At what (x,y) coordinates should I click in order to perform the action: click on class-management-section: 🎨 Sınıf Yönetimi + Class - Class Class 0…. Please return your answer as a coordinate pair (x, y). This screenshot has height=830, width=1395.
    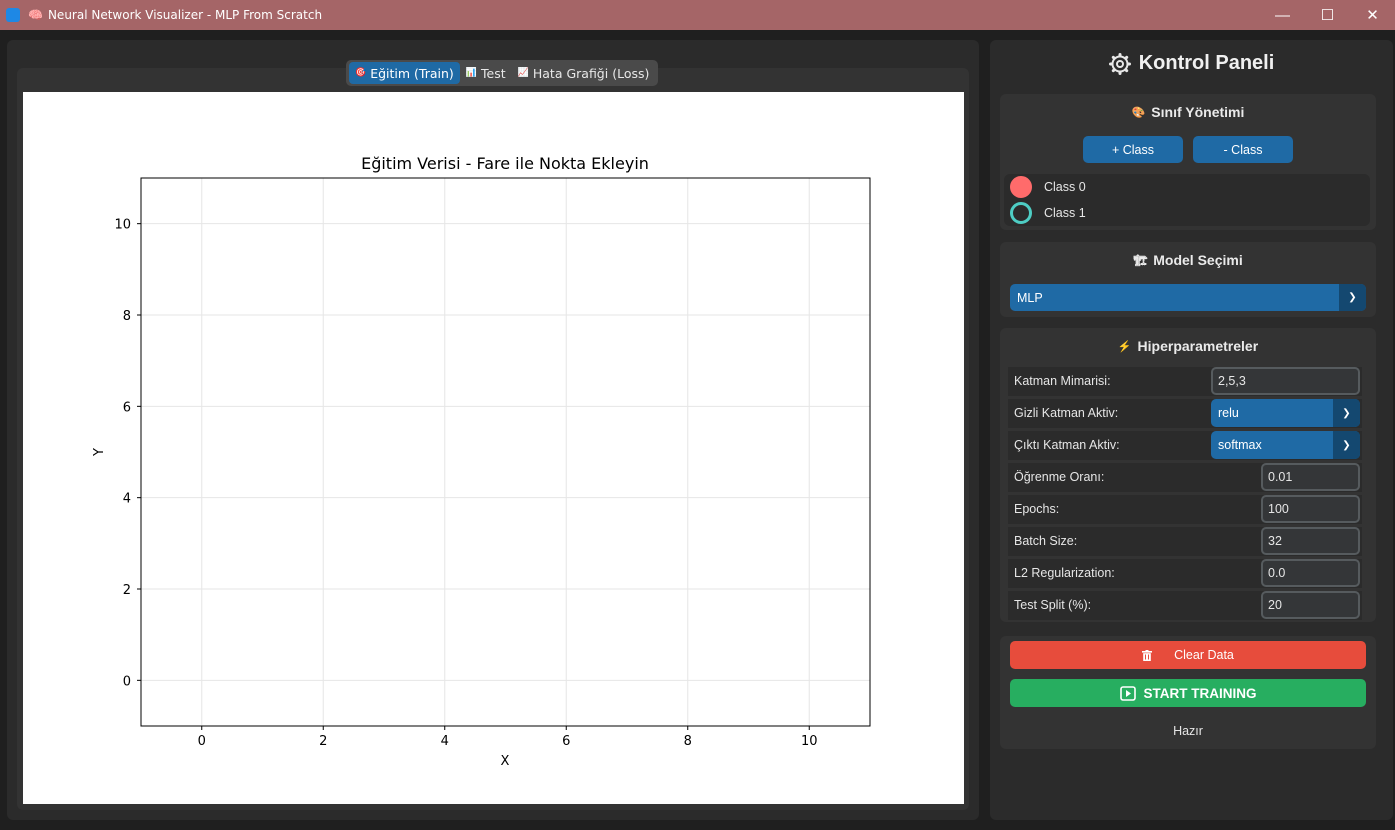
    Looking at the image, I should click on (1188, 162).